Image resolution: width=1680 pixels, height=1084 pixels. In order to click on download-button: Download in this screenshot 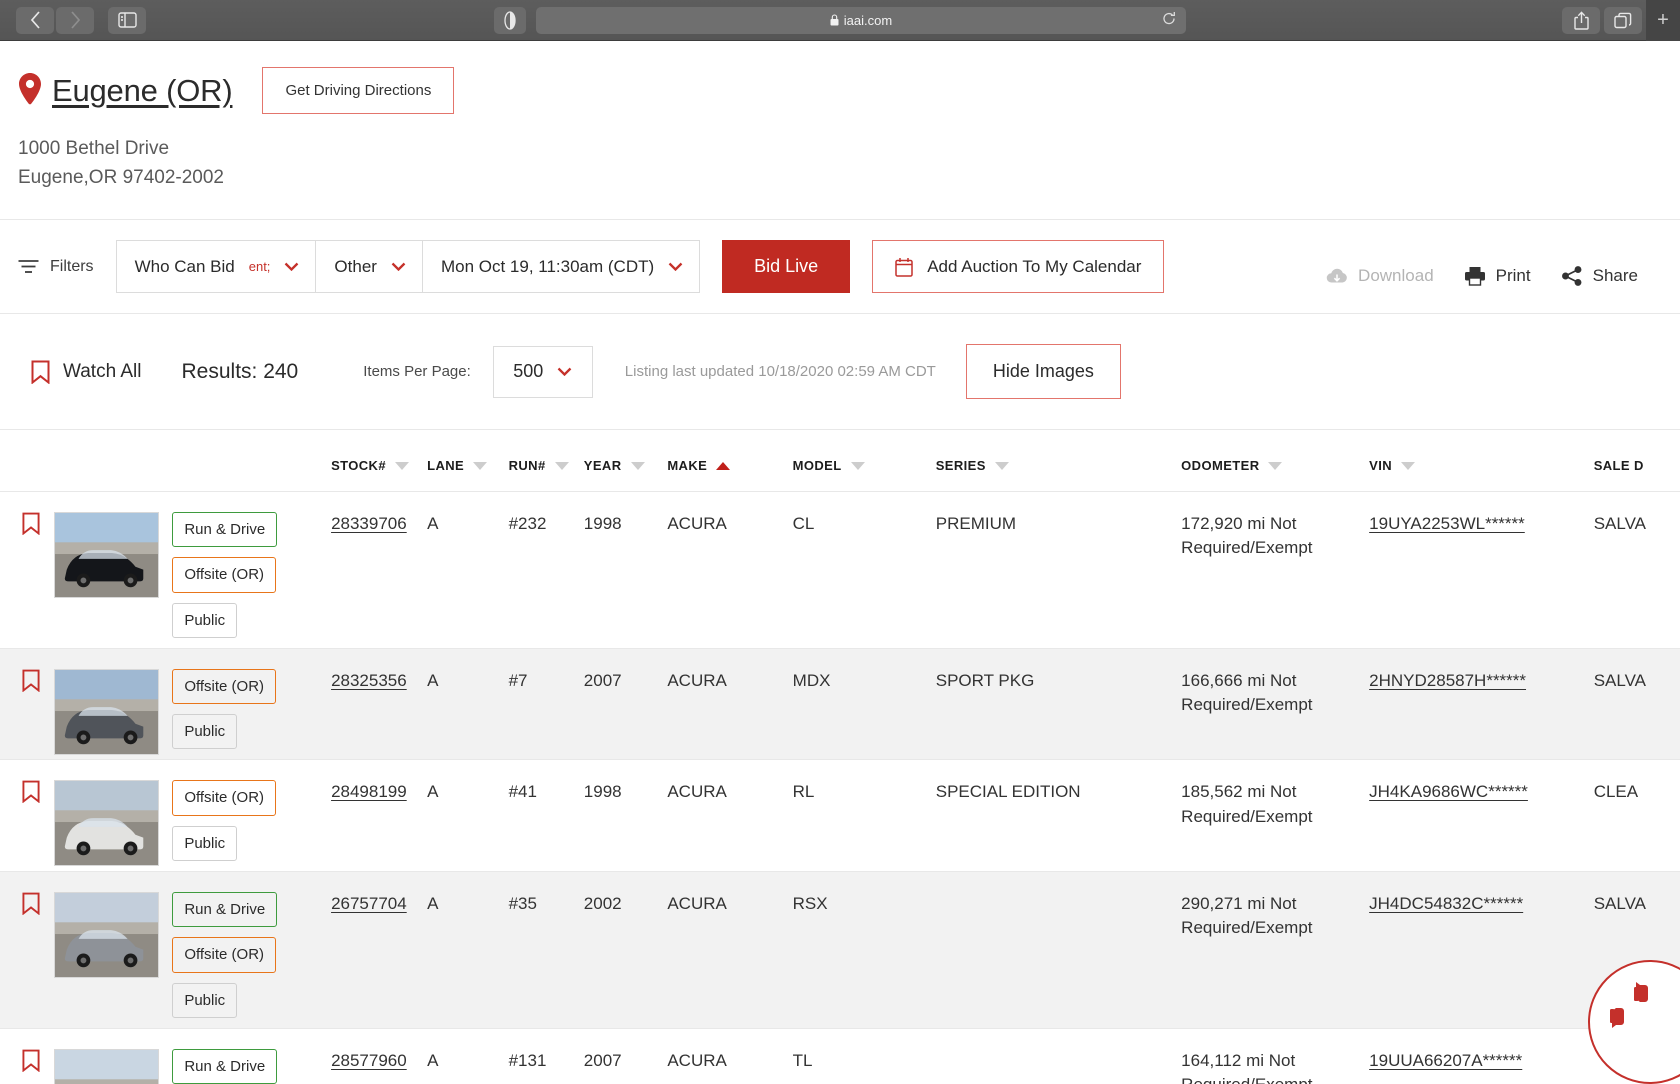, I will do `click(1380, 276)`.